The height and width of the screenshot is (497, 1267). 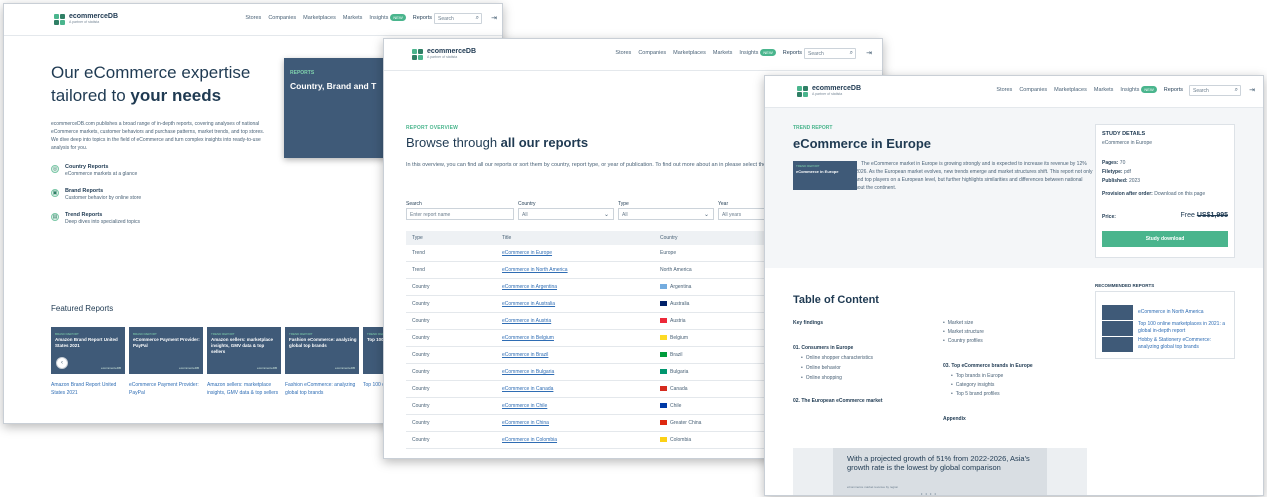 I want to click on featured-link: eCommerce Payment Provider: PayPal, so click(x=166, y=389).